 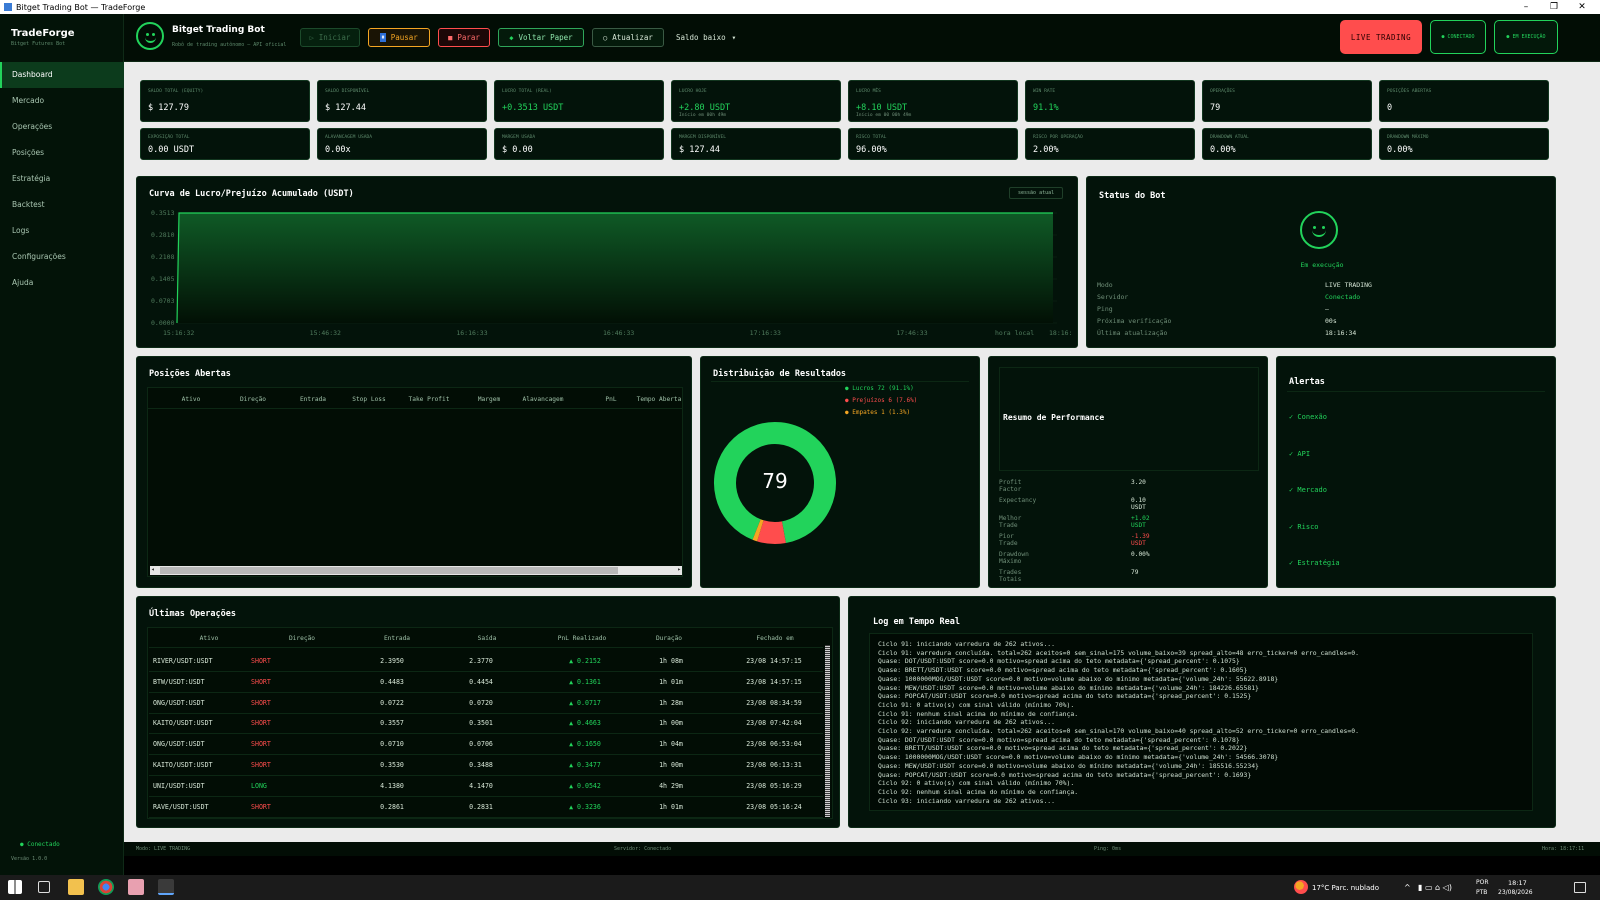 What do you see at coordinates (163, 279) in the screenshot?
I see `y-tick-label: 0.1405` at bounding box center [163, 279].